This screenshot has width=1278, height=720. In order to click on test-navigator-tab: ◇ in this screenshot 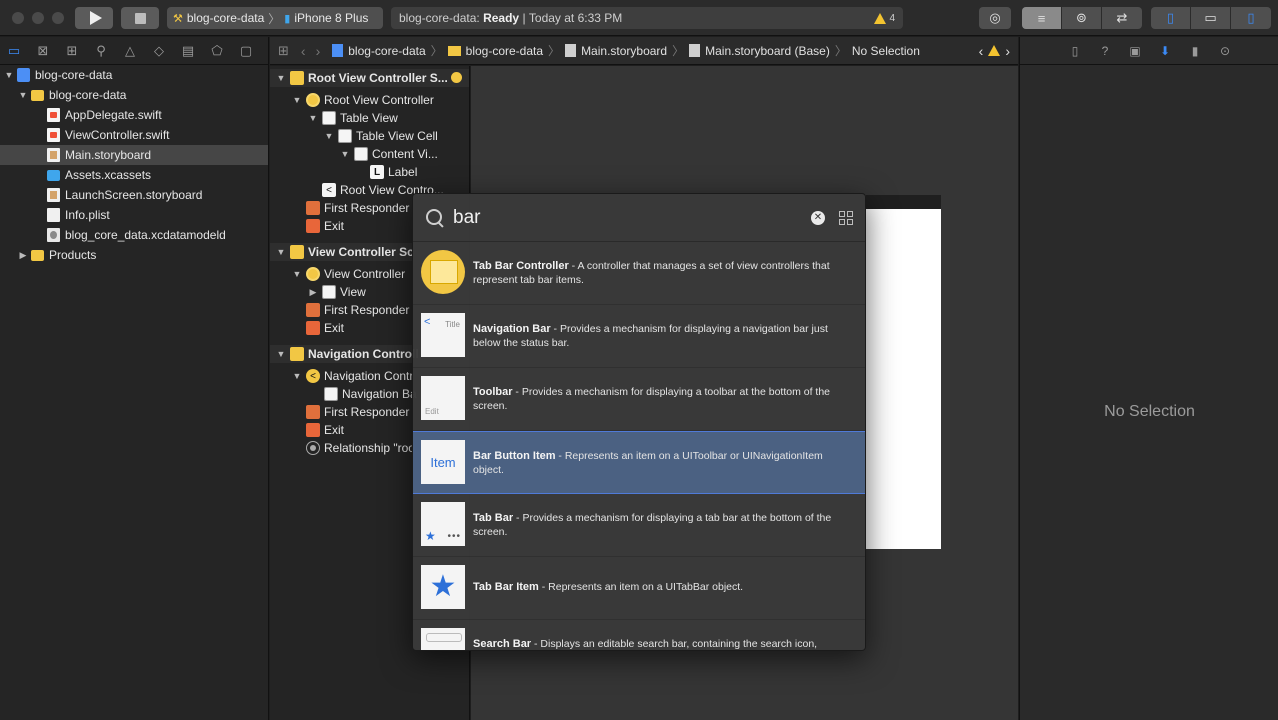, I will do `click(159, 51)`.